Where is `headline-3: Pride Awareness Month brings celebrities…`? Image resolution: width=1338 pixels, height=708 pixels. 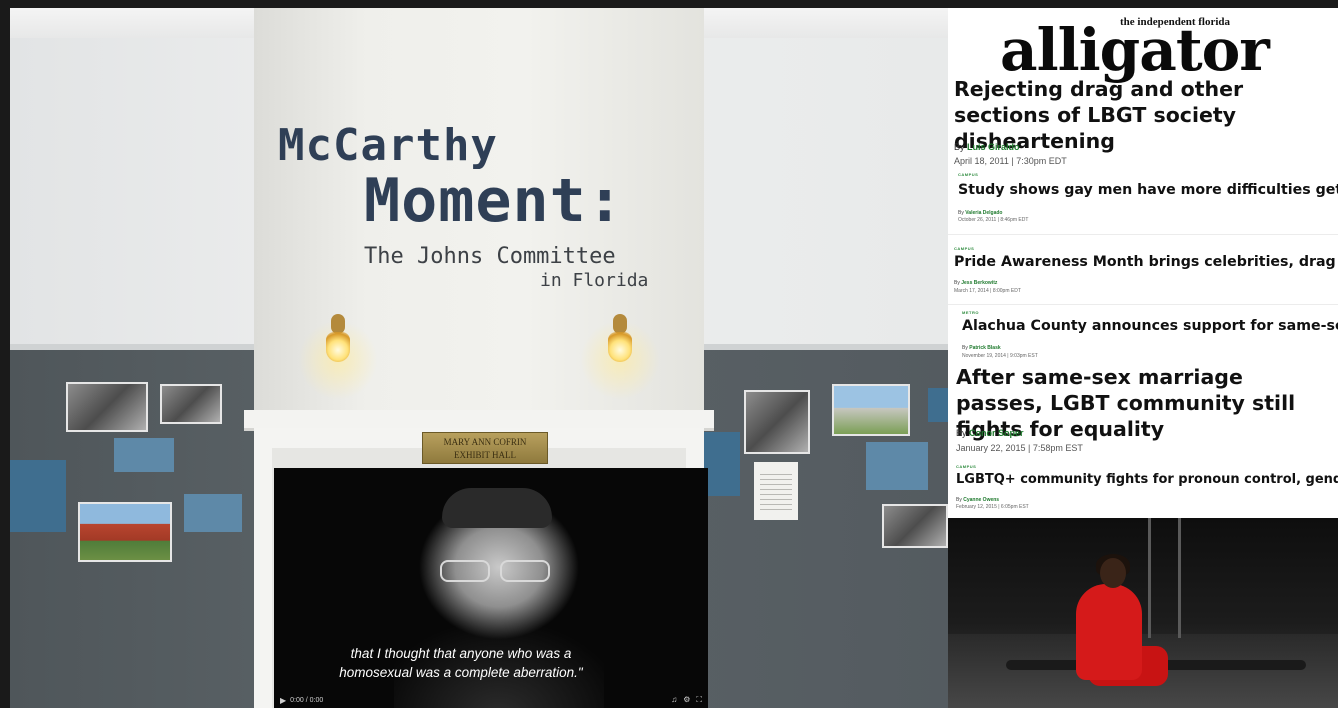
headline-3: Pride Awareness Month brings celebrities… is located at coordinates (1146, 262).